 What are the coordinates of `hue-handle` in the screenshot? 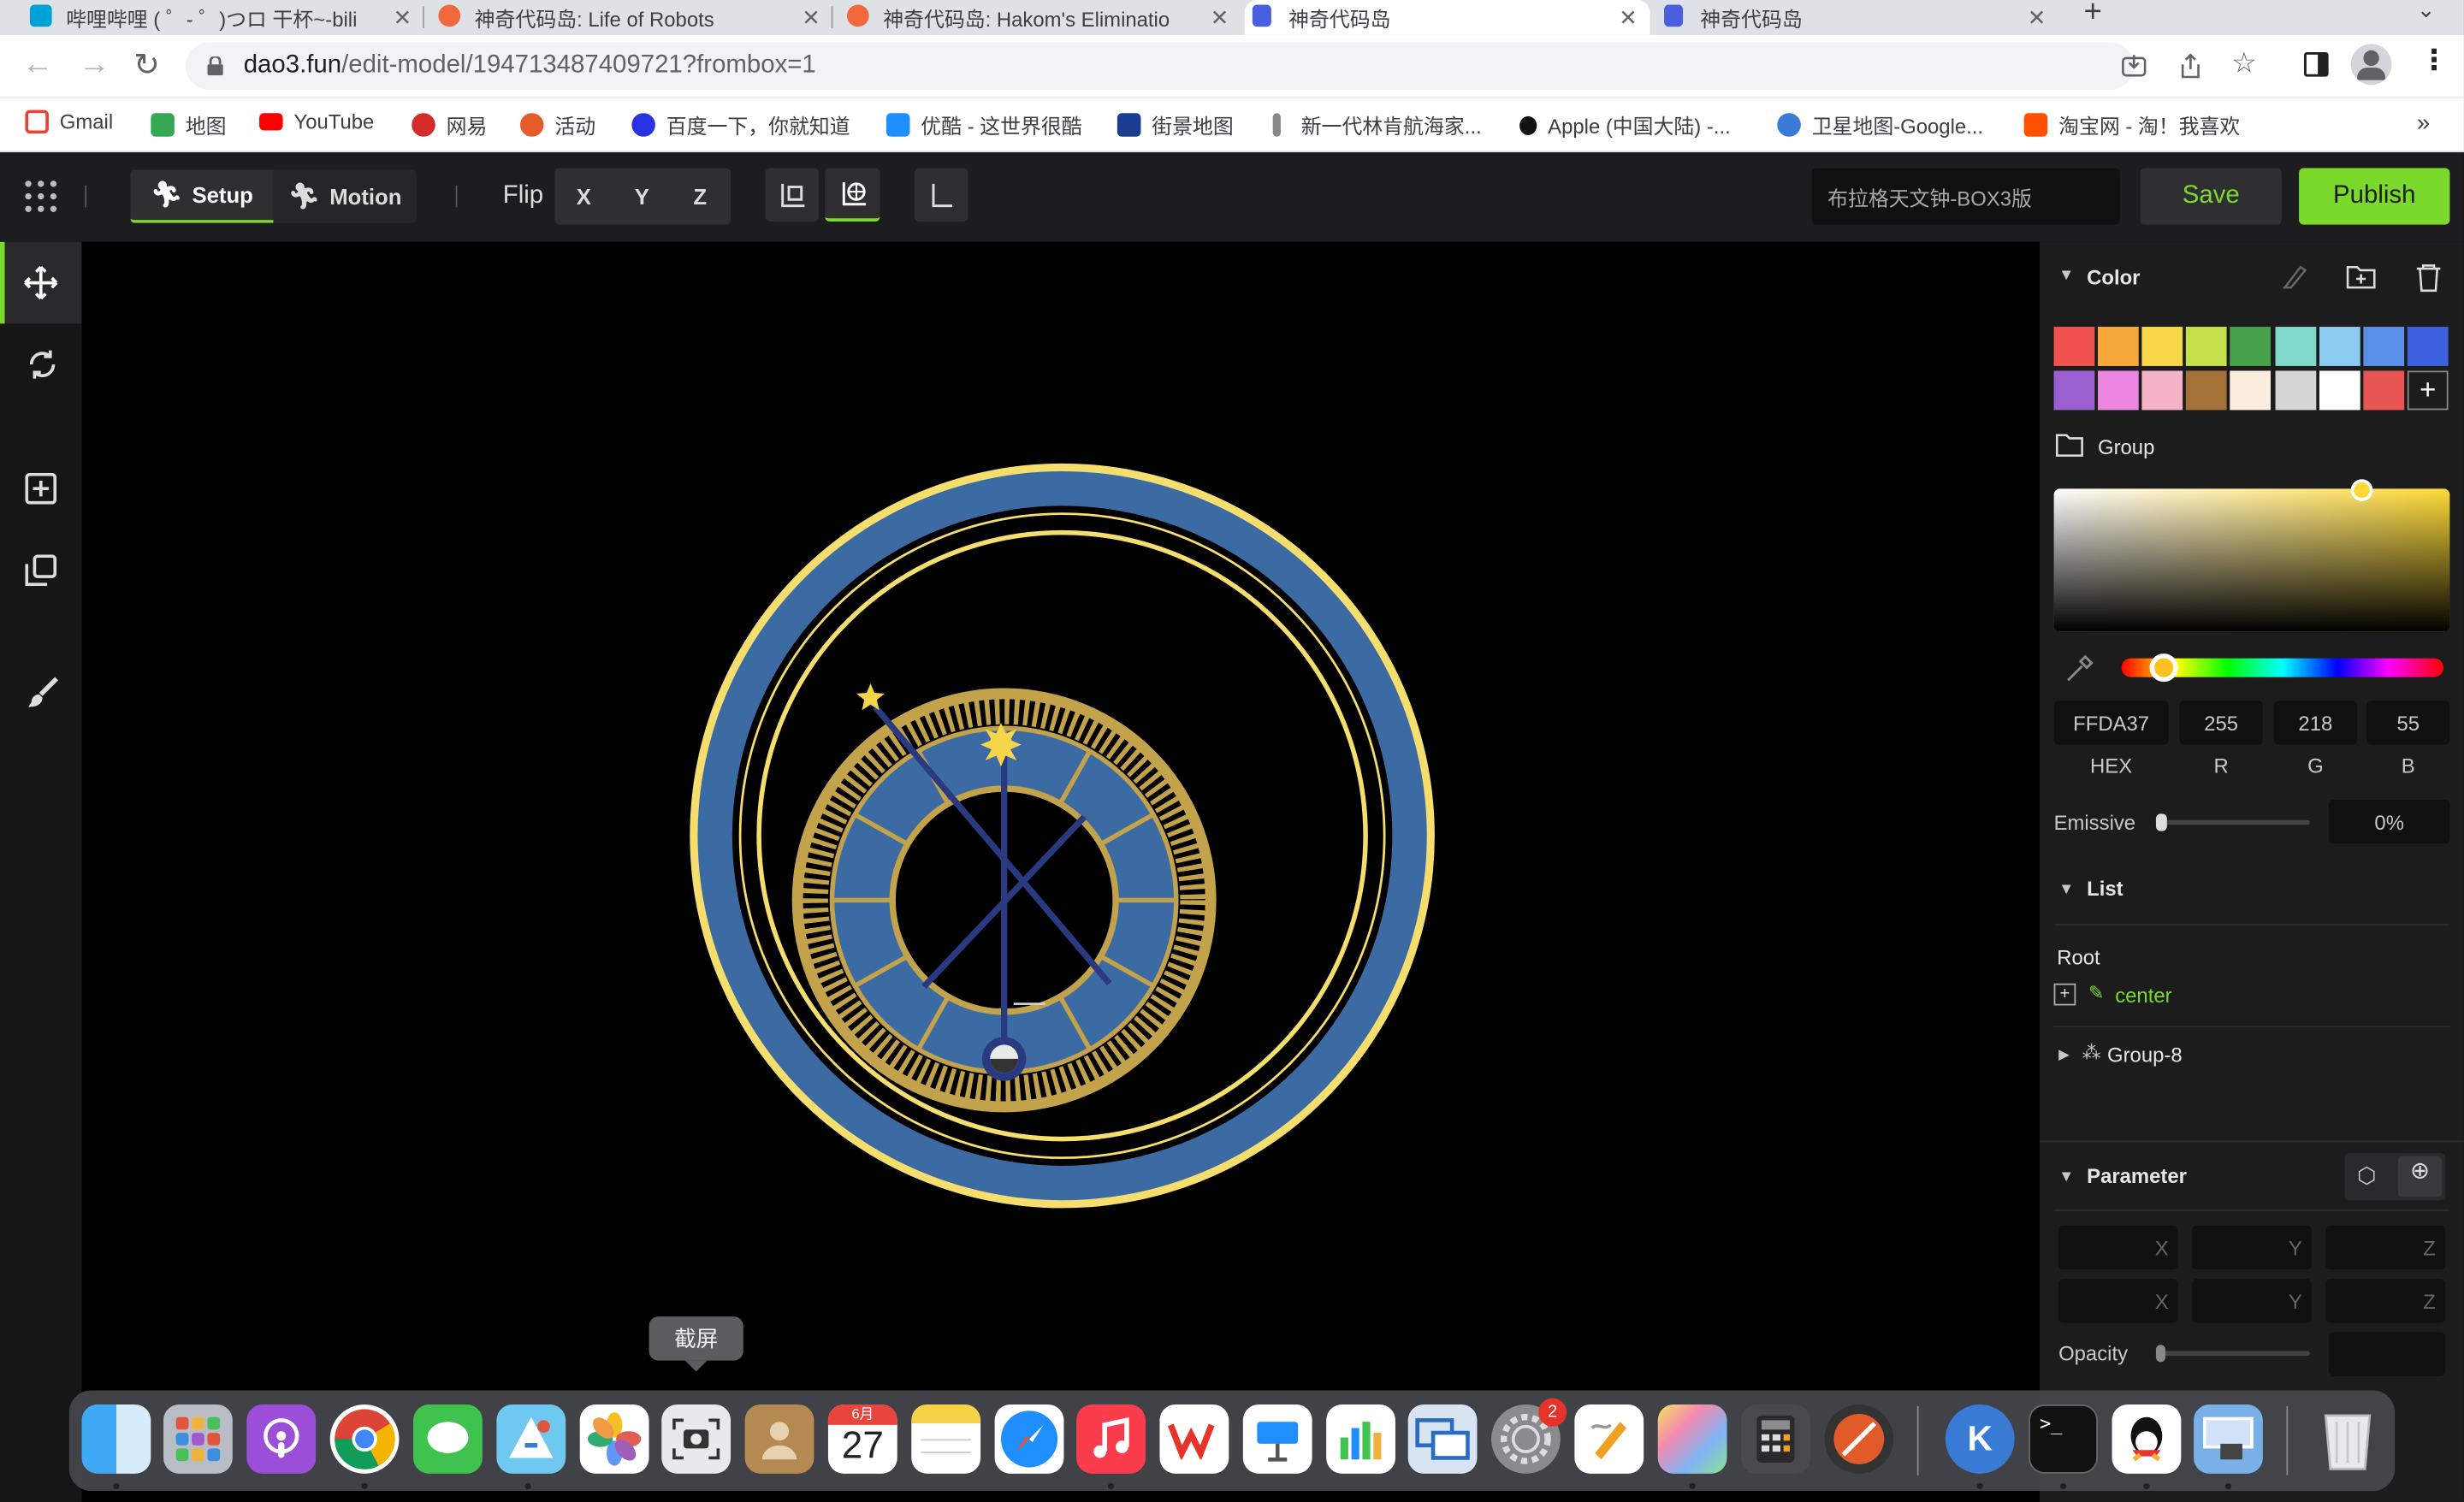 It's located at (2163, 668).